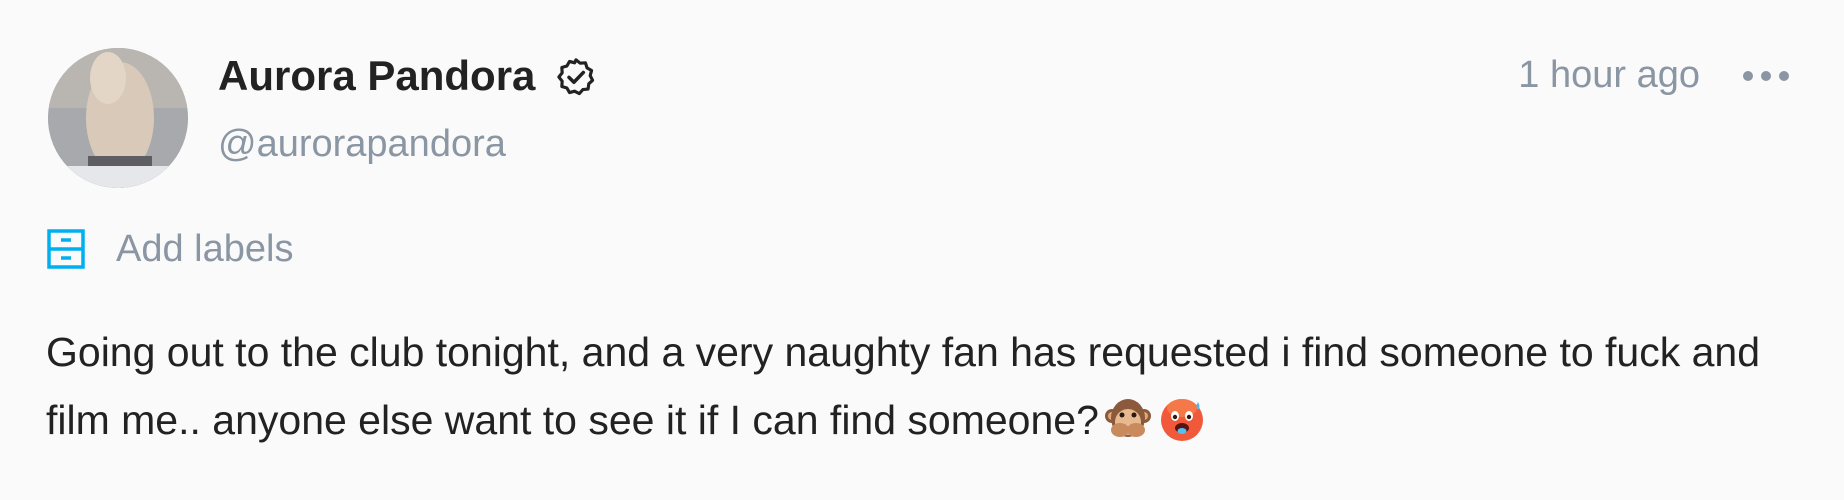  What do you see at coordinates (66, 249) in the screenshot?
I see `bookmark-labels-icon` at bounding box center [66, 249].